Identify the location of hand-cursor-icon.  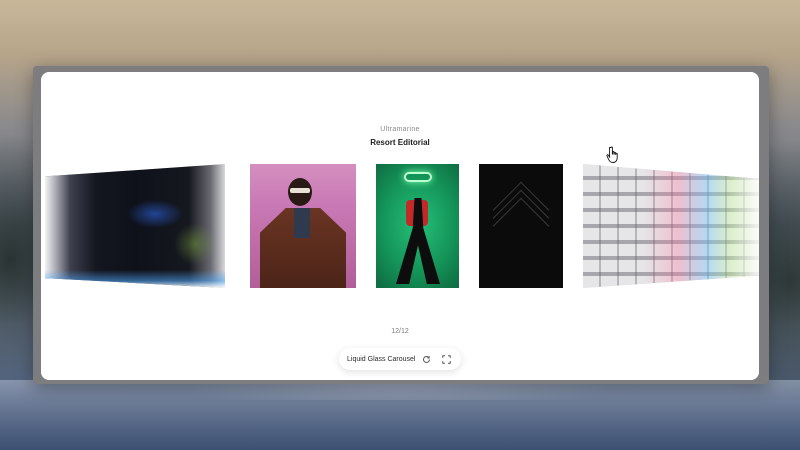
(612, 154).